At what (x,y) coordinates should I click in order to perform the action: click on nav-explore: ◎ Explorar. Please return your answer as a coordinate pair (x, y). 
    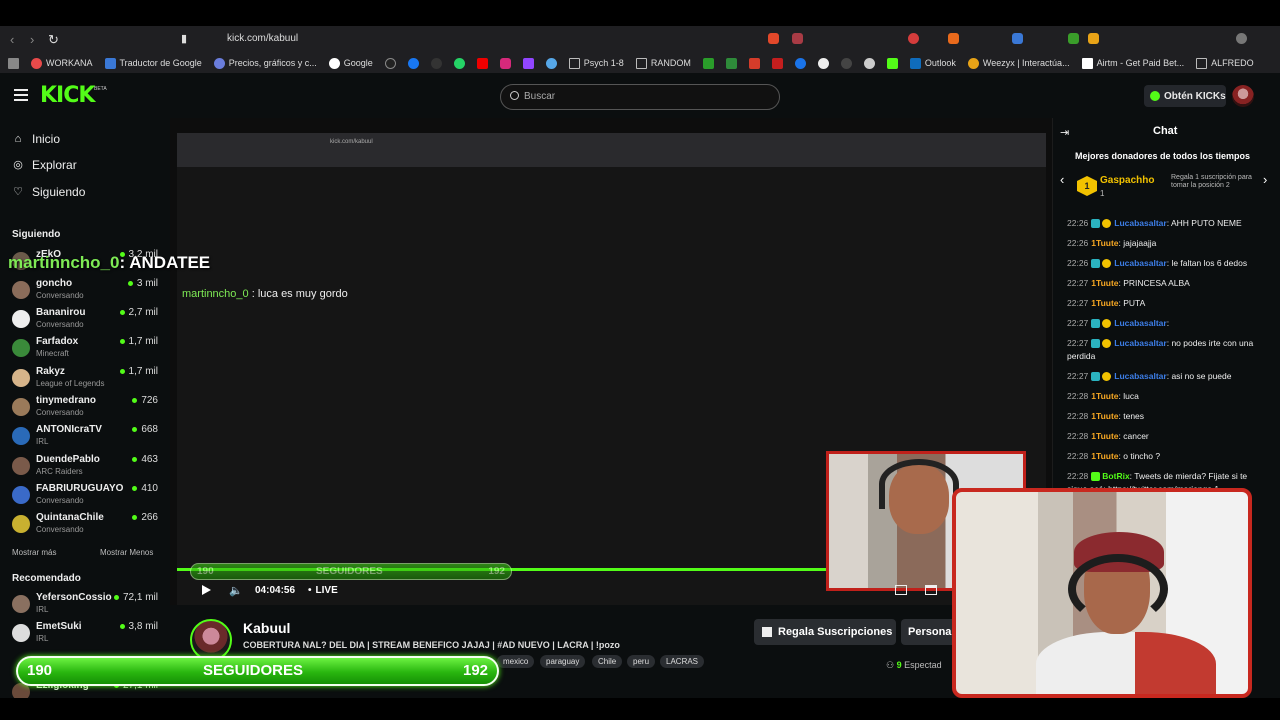
    Looking at the image, I should click on (44, 165).